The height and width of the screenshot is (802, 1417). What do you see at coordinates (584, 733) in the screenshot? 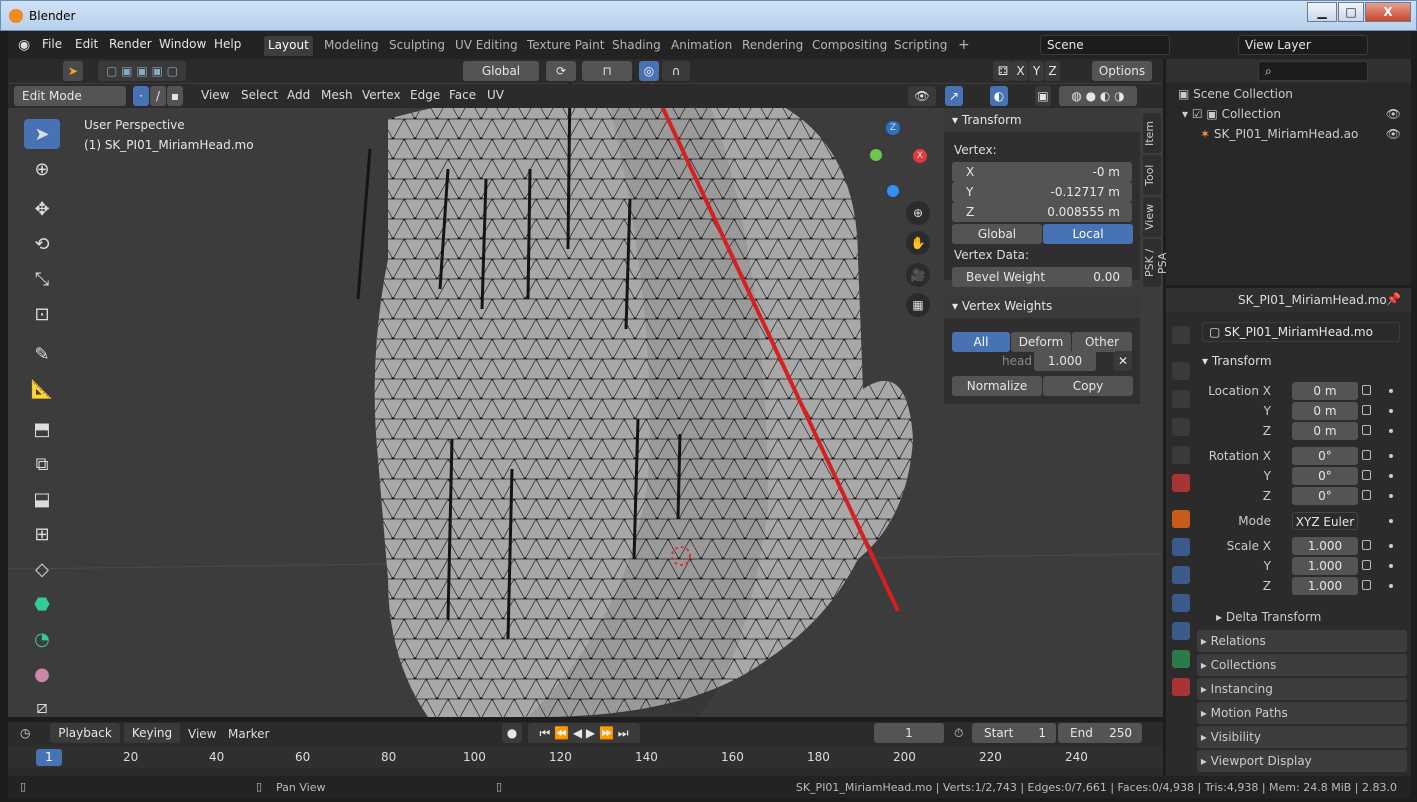
I see `playback-controls-icons: ⏮ ⏪ ◀ ▶ ⏩ ⏭` at bounding box center [584, 733].